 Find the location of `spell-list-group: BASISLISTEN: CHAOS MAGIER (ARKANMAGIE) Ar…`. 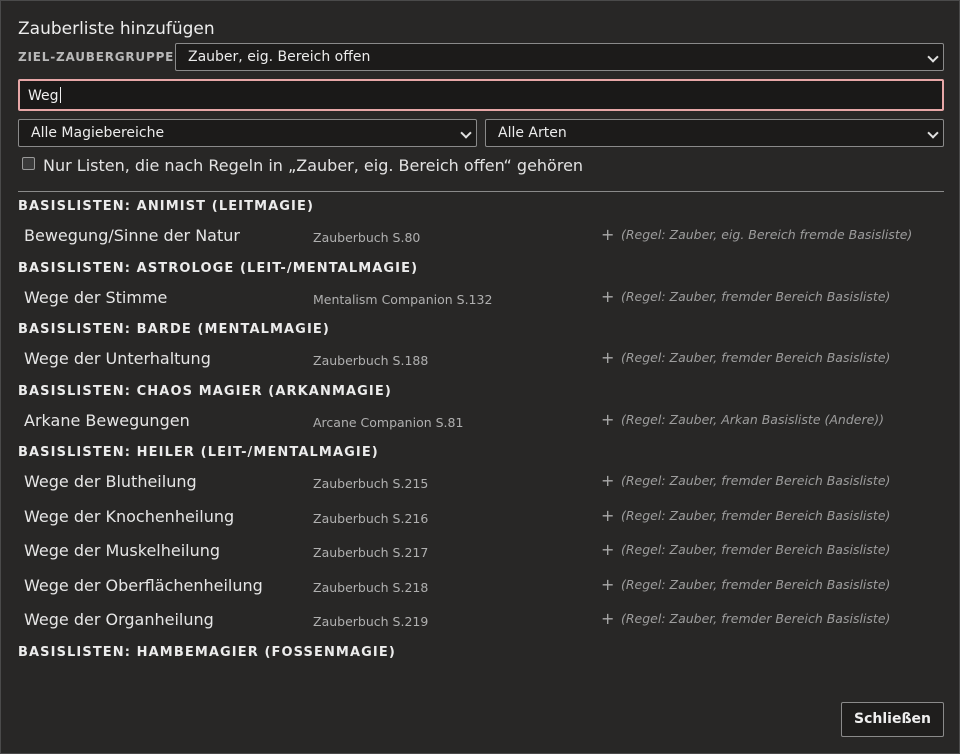

spell-list-group: BASISLISTEN: CHAOS MAGIER (ARKANMAGIE) Ar… is located at coordinates (481, 408).